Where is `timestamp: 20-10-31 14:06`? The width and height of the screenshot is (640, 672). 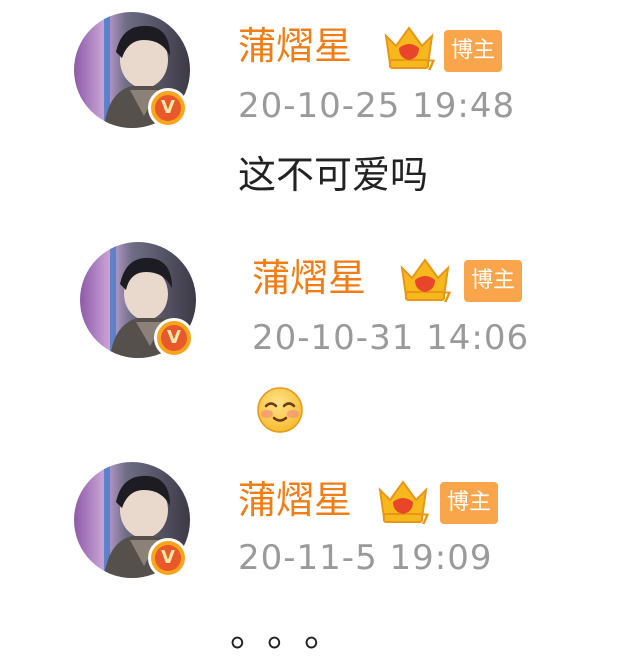 timestamp: 20-10-31 14:06 is located at coordinates (391, 338).